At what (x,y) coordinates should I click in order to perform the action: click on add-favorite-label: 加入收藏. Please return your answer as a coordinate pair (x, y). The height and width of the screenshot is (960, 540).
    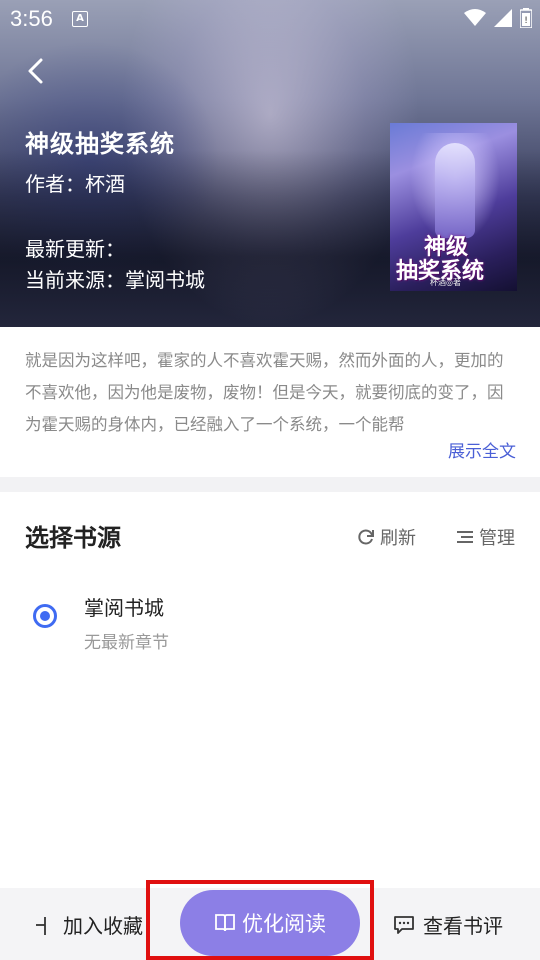
    Looking at the image, I should click on (103, 926).